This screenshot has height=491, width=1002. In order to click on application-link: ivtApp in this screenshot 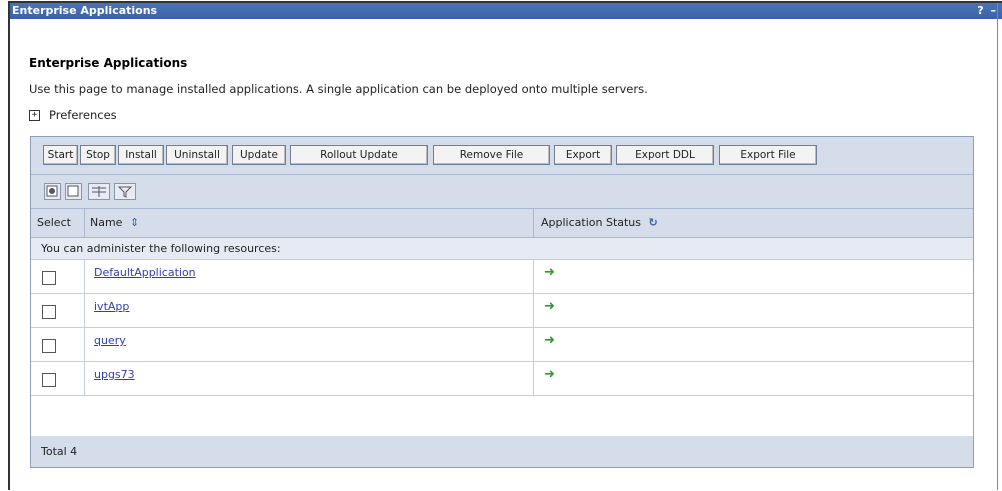, I will do `click(111, 306)`.